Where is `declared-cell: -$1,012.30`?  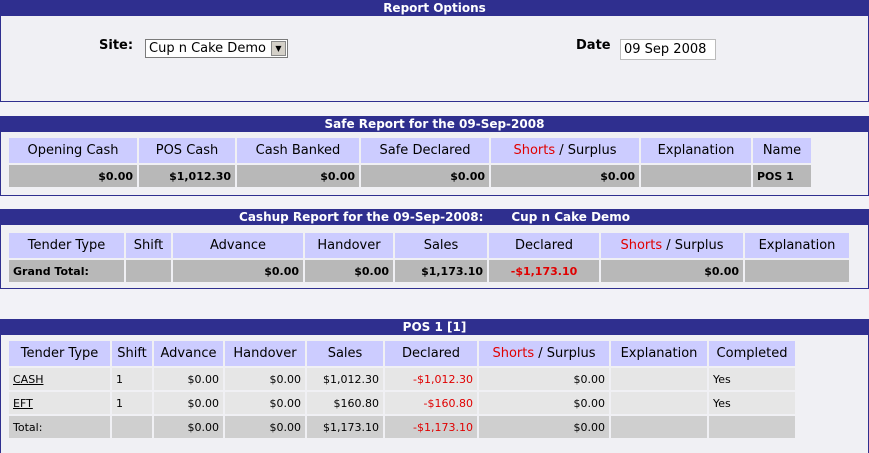
declared-cell: -$1,012.30 is located at coordinates (431, 379).